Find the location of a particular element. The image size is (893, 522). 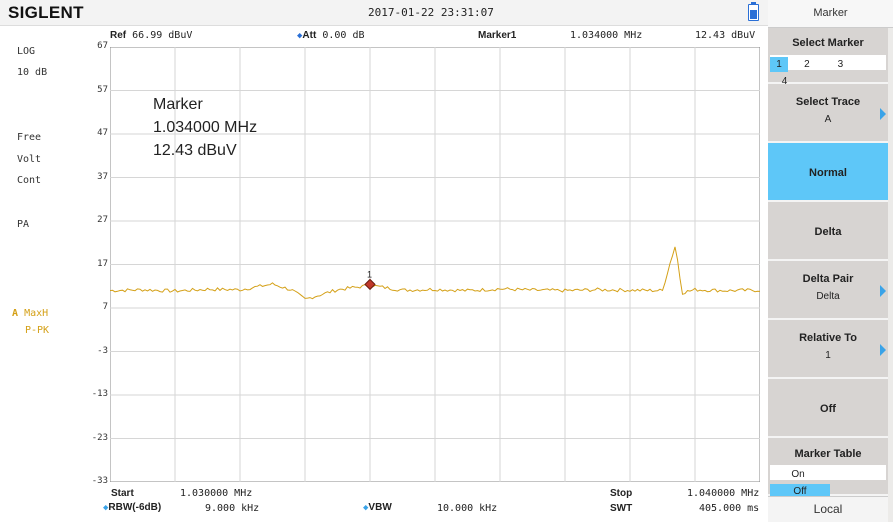

delta-pair-key: Delta Pair Delta is located at coordinates (828, 290).